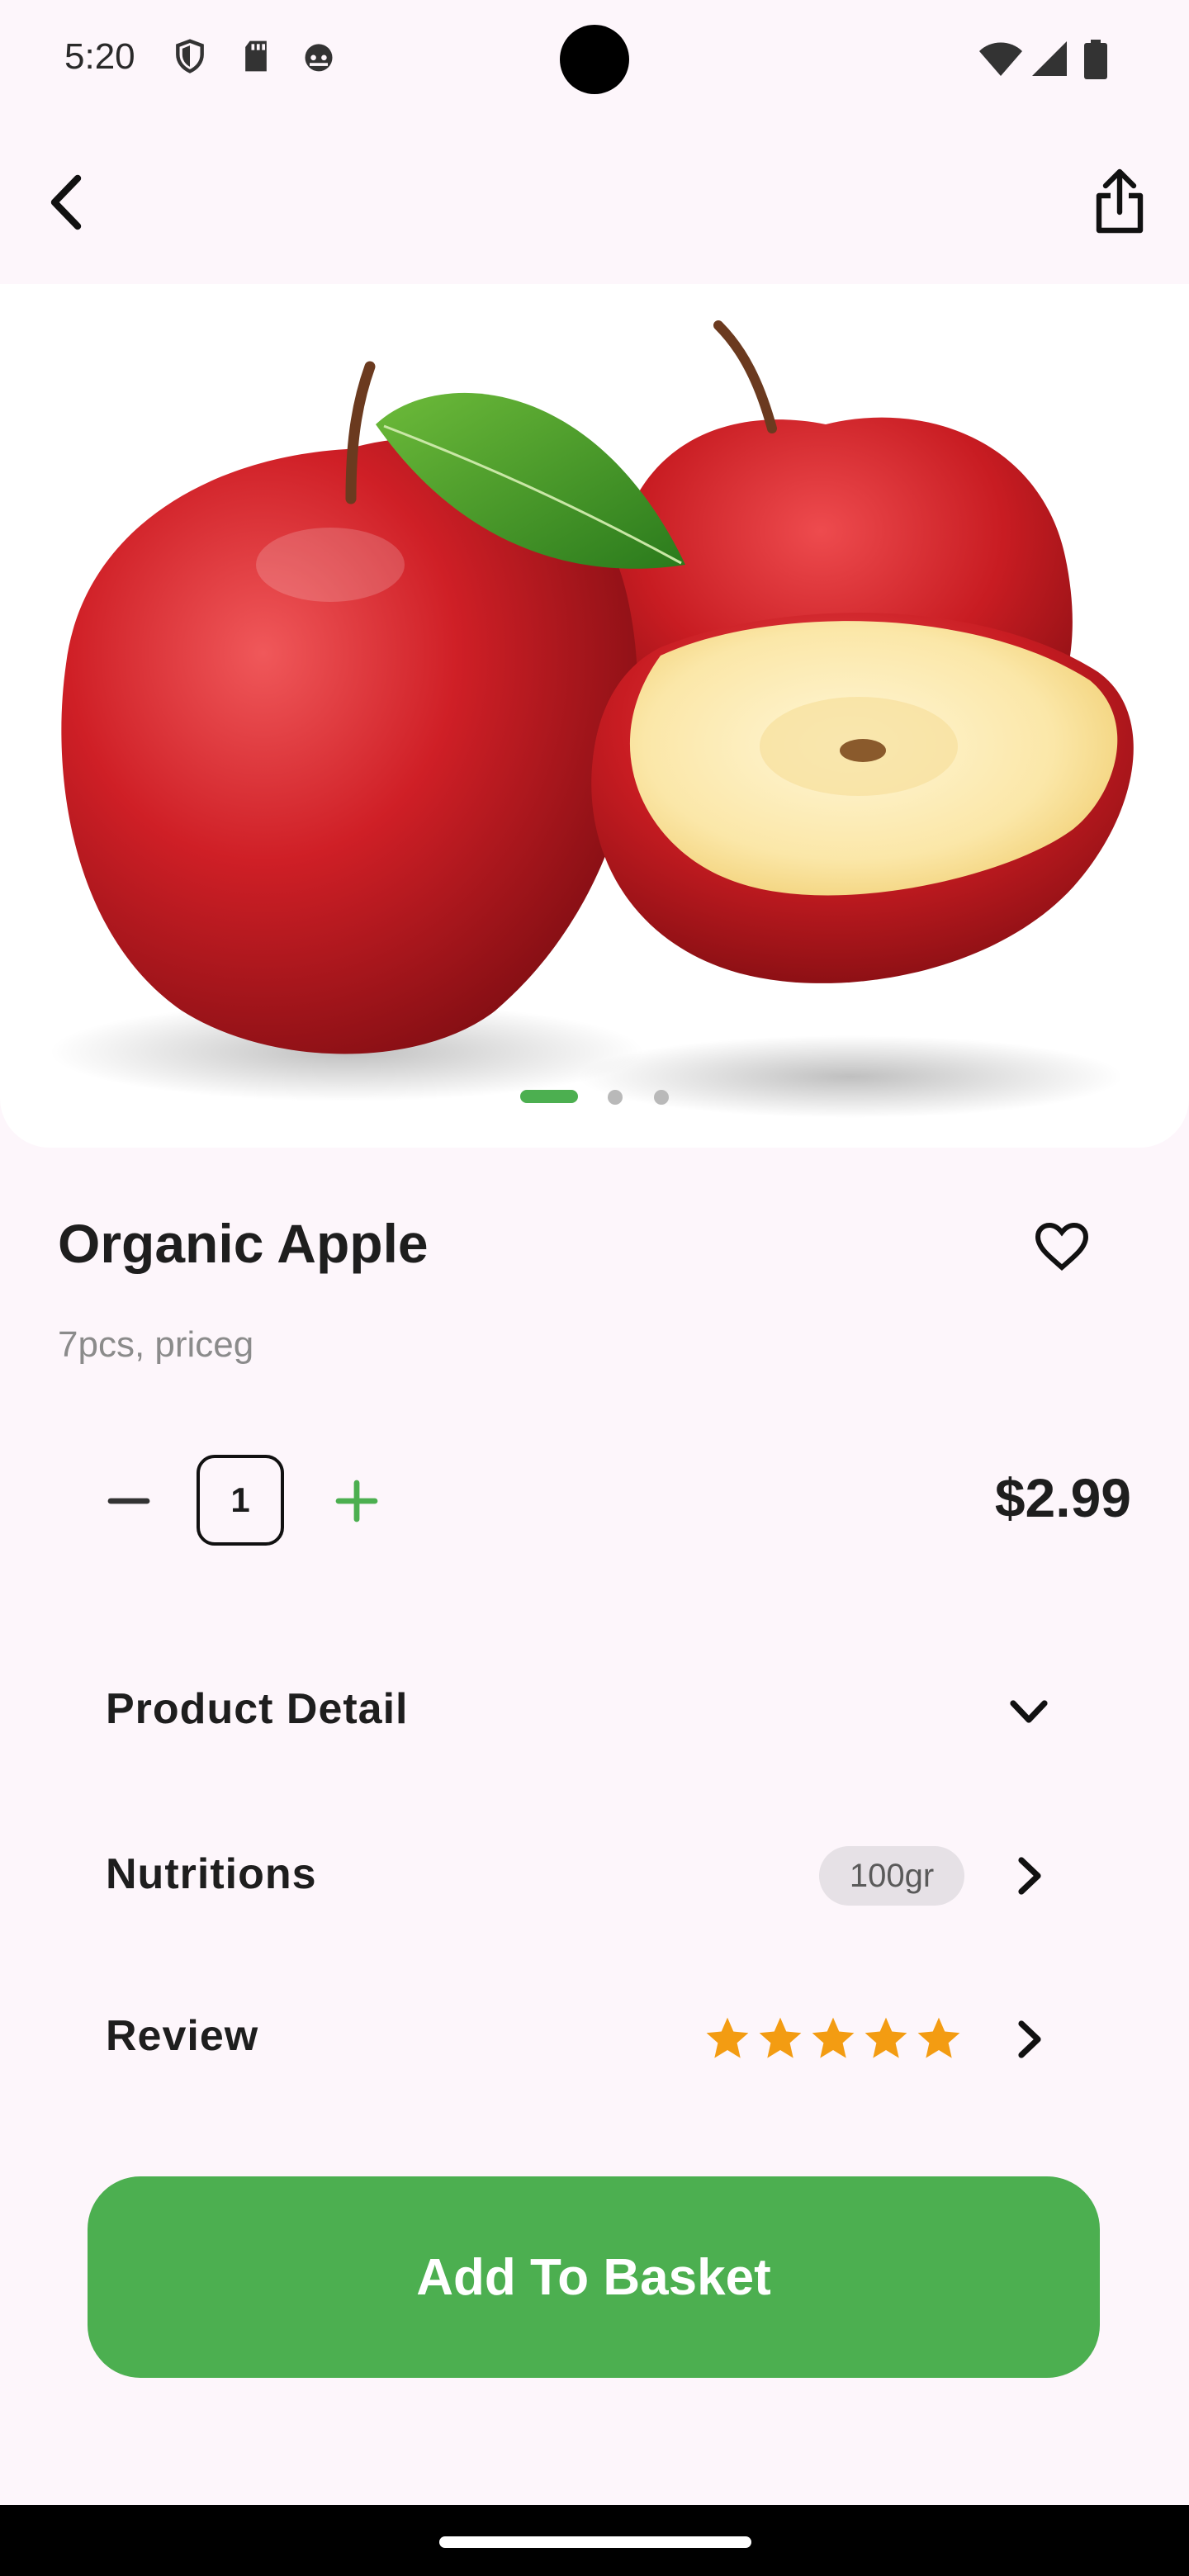 The image size is (1189, 2576). I want to click on wifi-icon, so click(1000, 59).